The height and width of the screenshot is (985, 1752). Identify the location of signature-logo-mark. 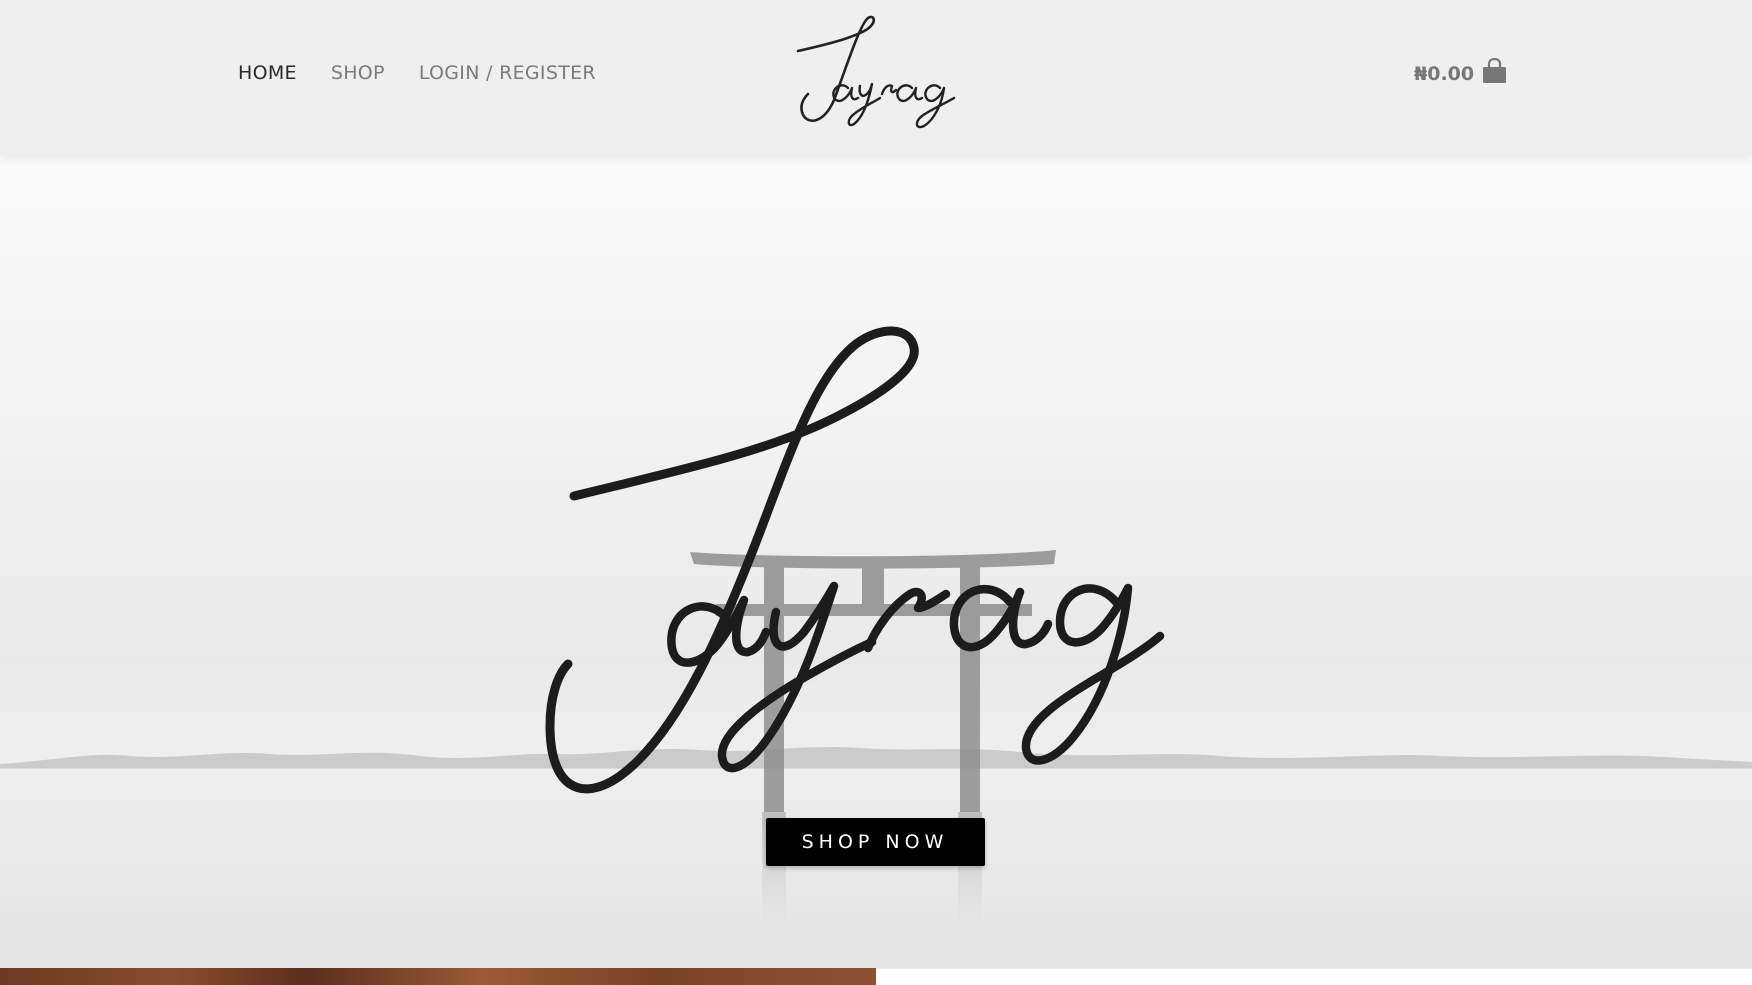
(876, 72).